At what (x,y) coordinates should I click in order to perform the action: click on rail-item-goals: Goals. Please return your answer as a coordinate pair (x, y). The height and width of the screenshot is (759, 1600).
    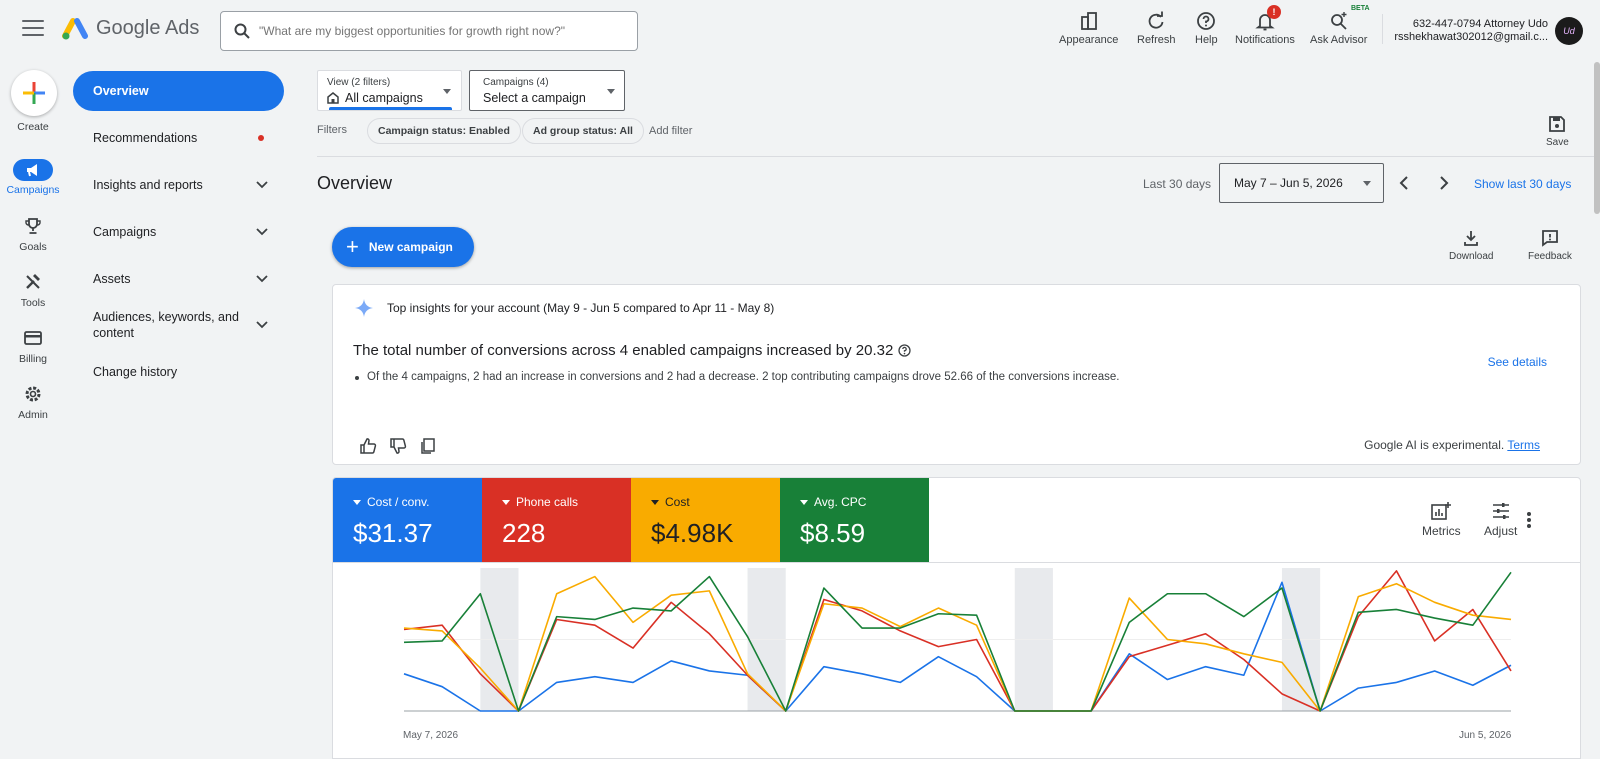
    Looking at the image, I should click on (33, 233).